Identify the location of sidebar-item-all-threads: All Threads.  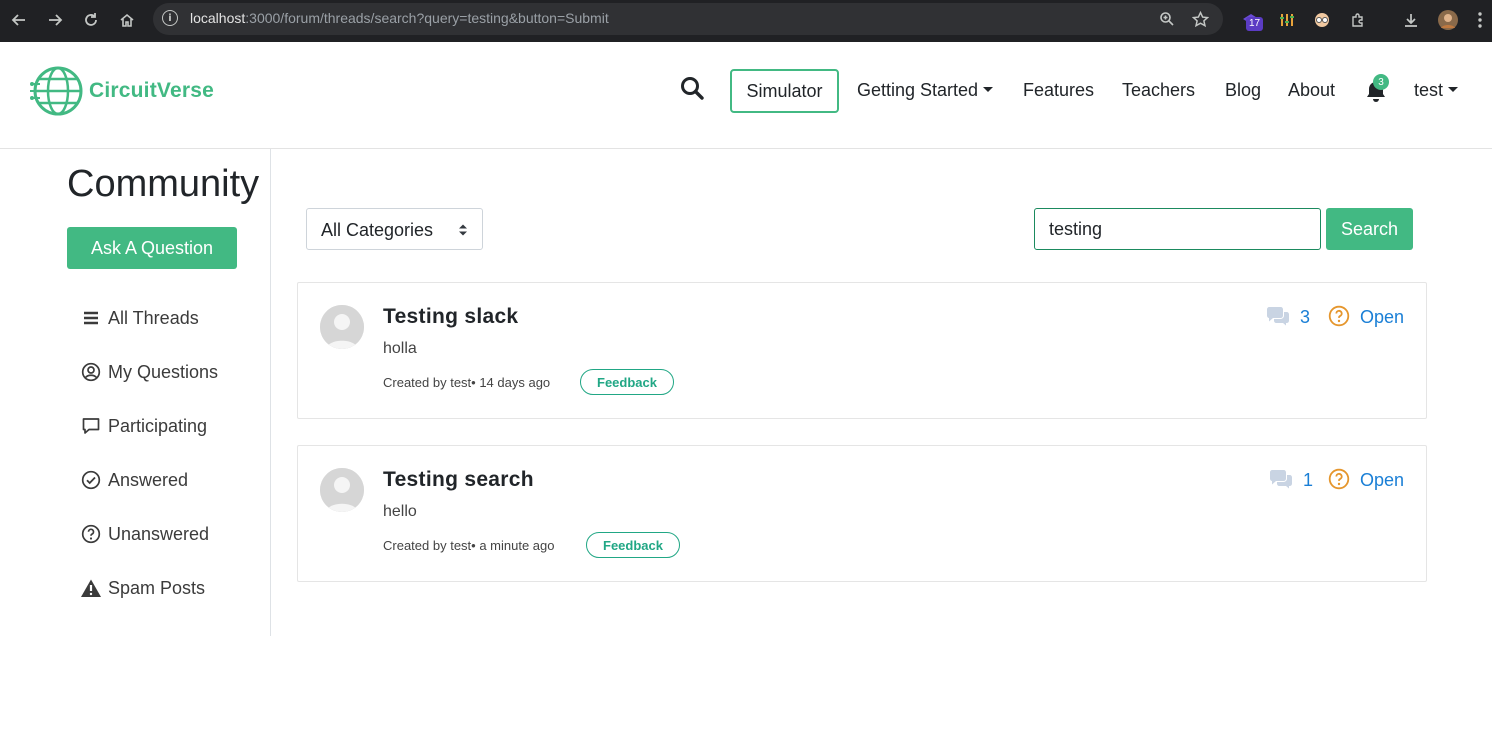
(139, 318).